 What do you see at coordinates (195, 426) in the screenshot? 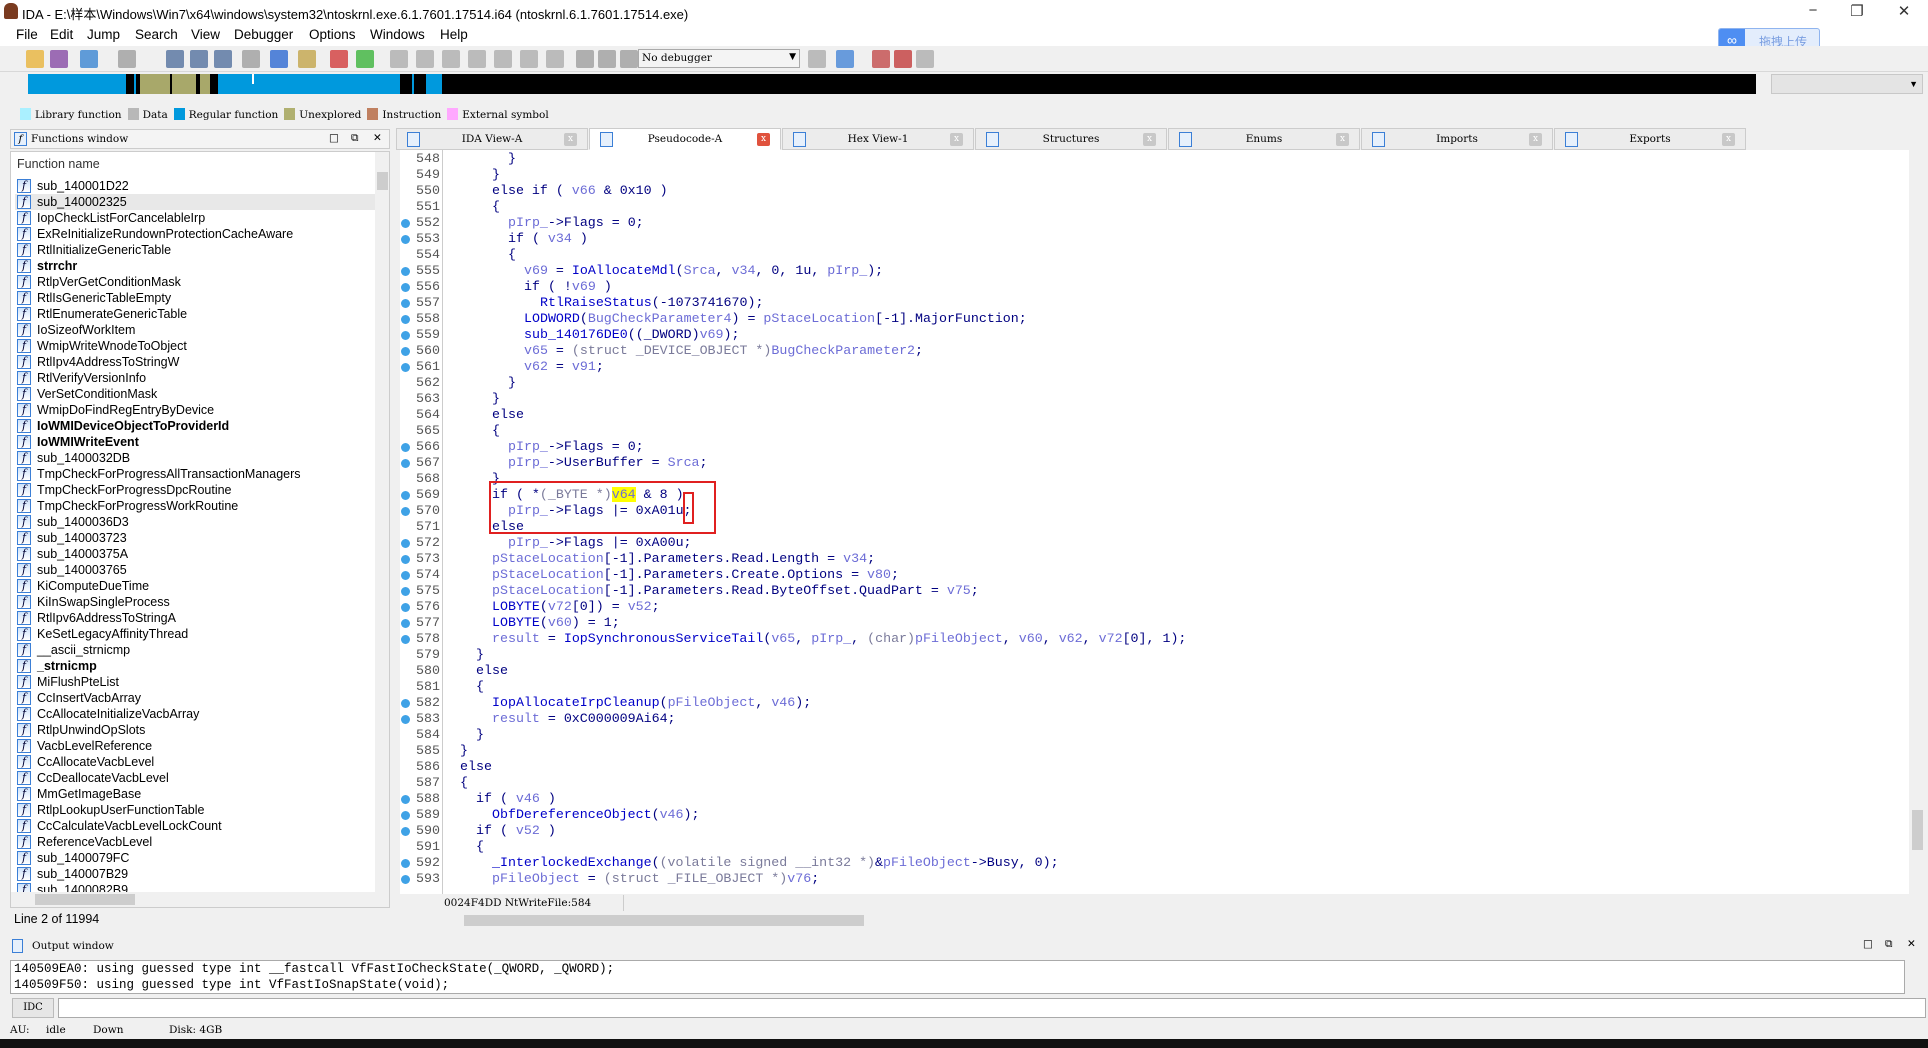
I see `function-list-item: f IoWMIDeviceObjectToProviderId` at bounding box center [195, 426].